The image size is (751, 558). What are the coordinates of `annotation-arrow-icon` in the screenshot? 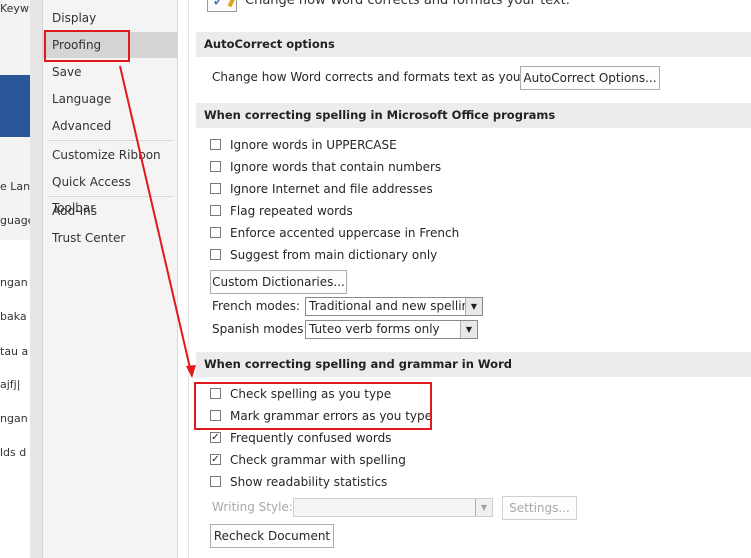 It's located at (157, 221).